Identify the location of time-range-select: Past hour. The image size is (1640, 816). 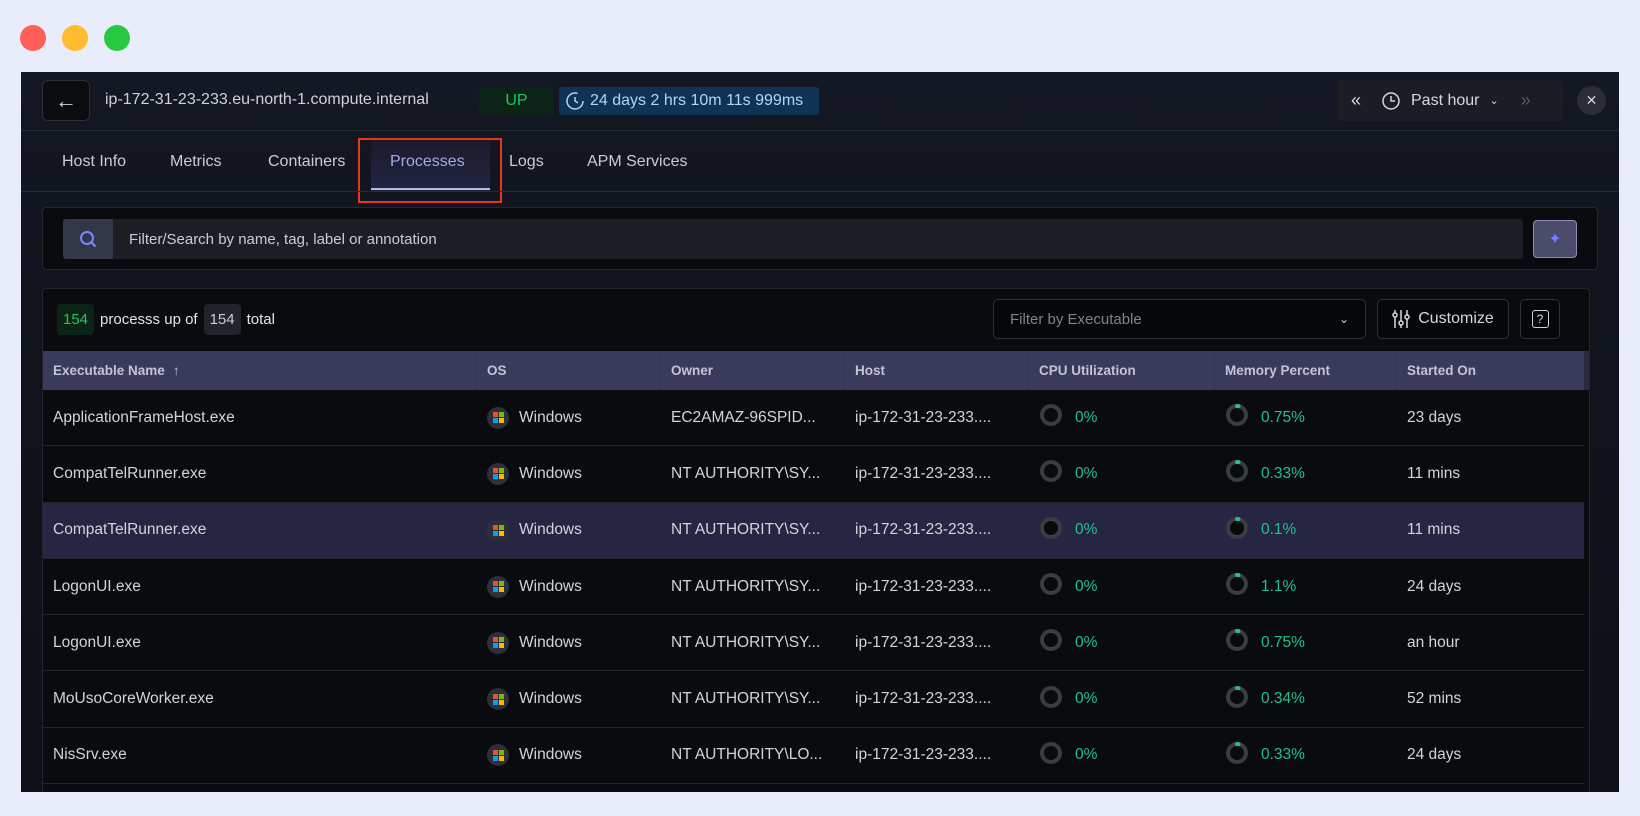
(1445, 101).